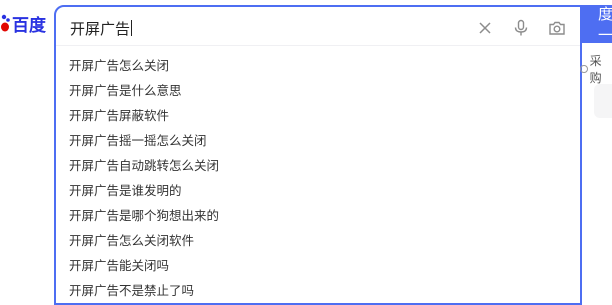 The image size is (612, 305). I want to click on suggestion-item: 开屏广告是哪个狗想出来的, so click(144, 215).